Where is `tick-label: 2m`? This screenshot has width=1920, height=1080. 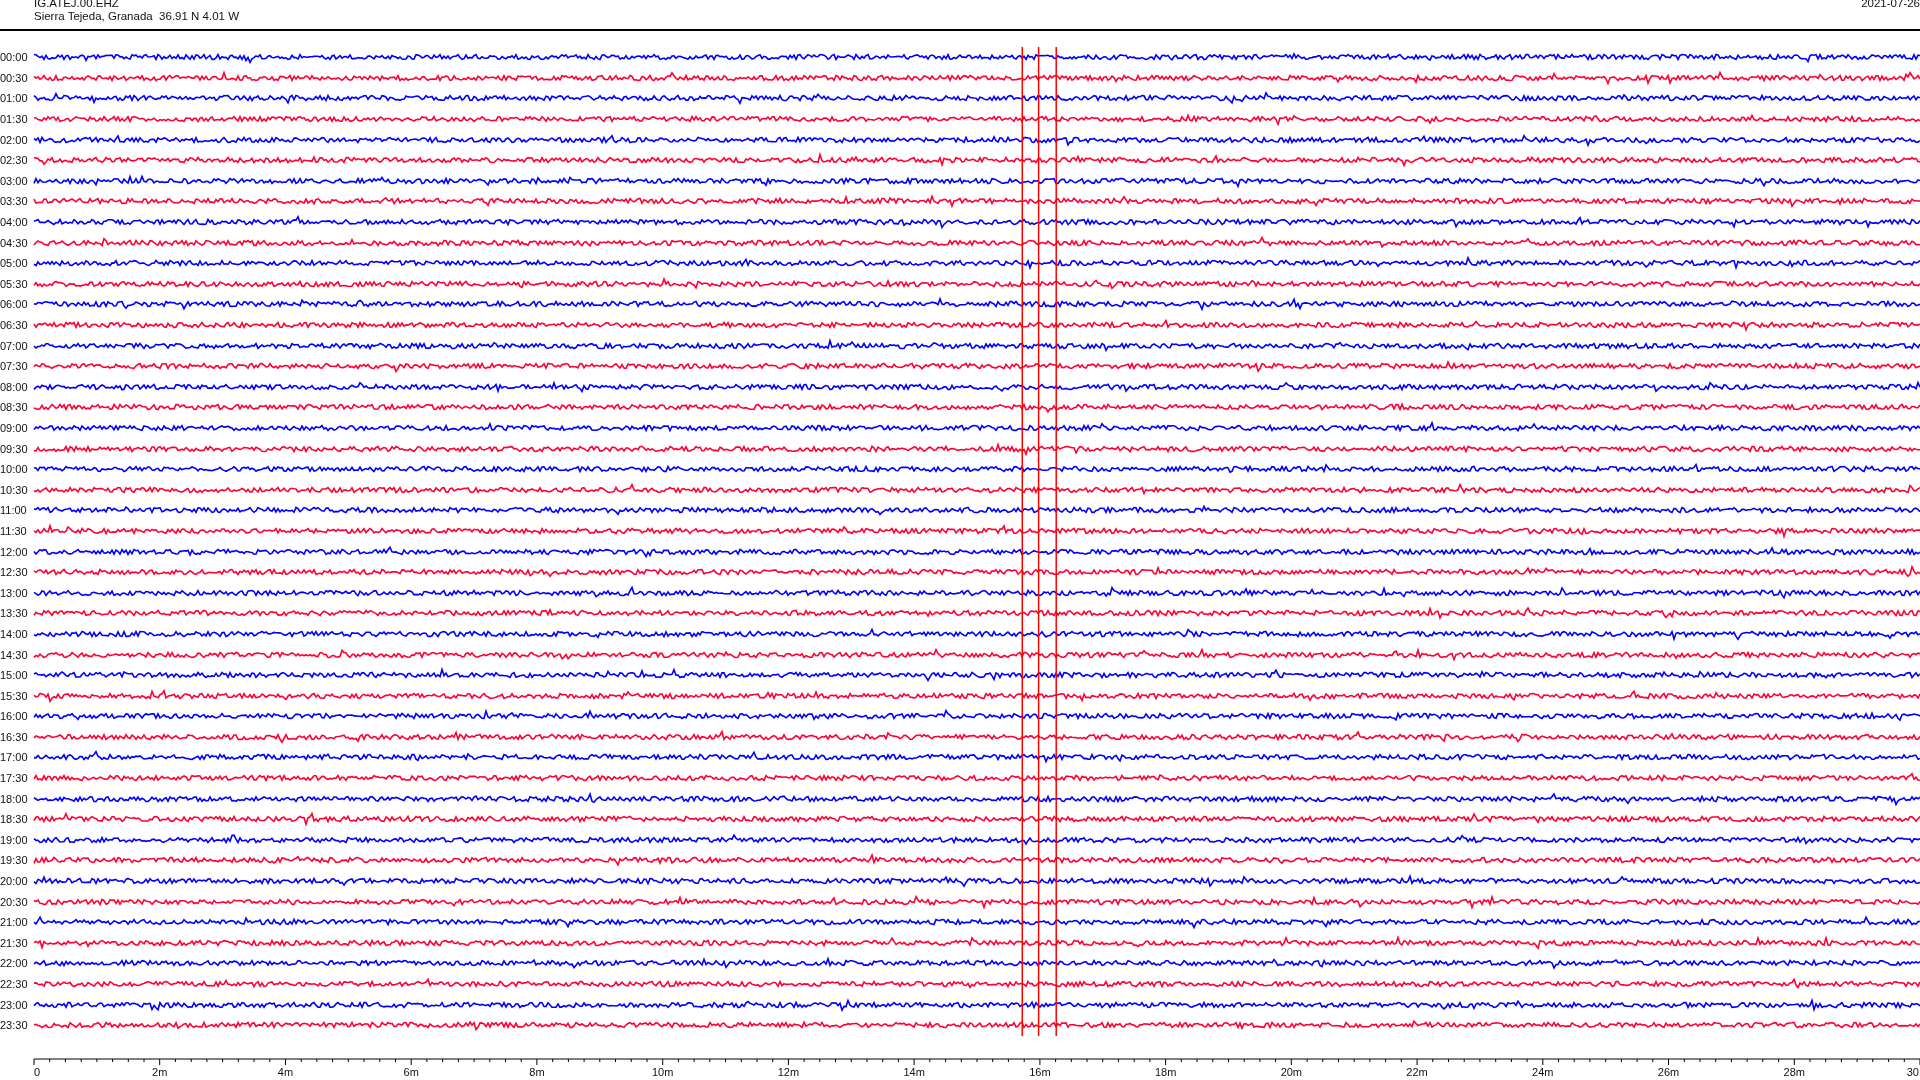
tick-label: 2m is located at coordinates (160, 1071).